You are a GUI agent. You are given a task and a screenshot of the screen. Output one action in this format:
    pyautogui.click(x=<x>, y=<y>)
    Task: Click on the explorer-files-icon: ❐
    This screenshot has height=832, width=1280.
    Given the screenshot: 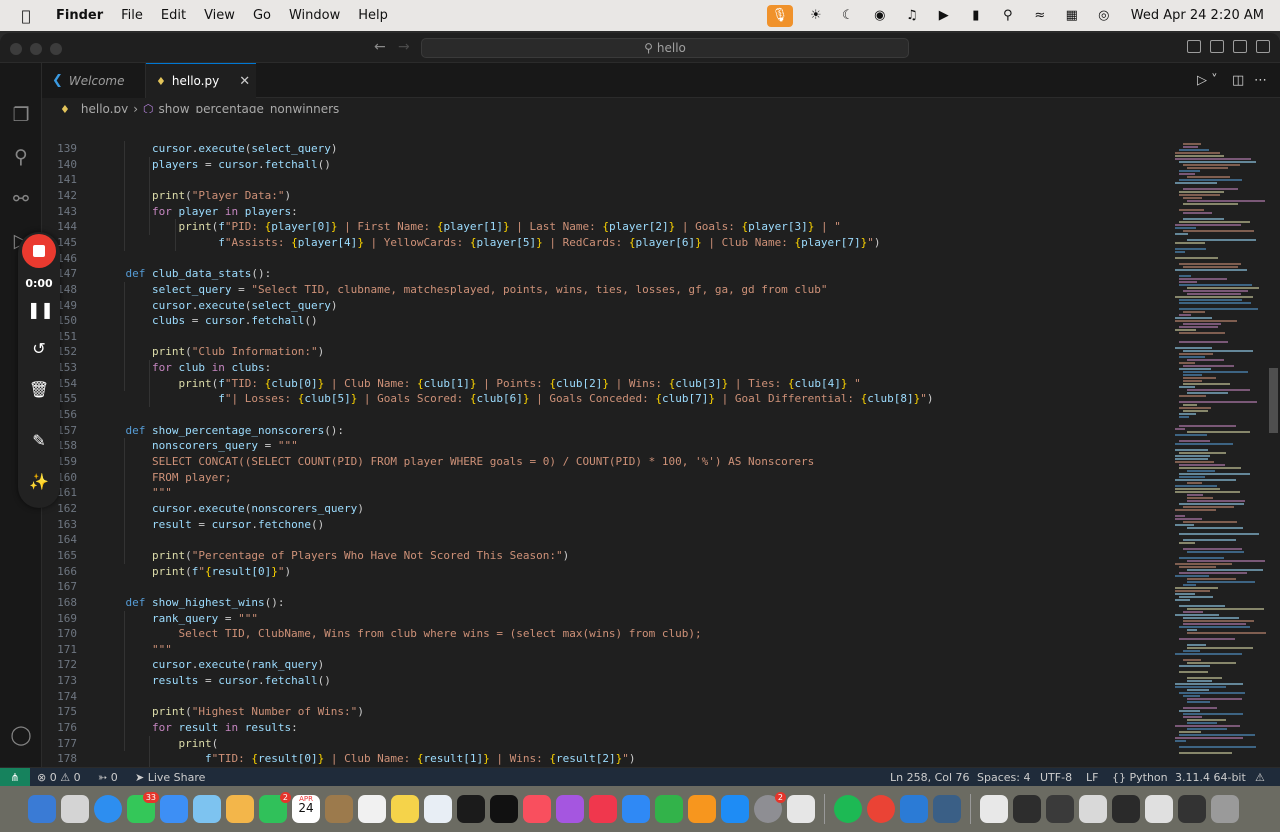 What is the action you would take?
    pyautogui.click(x=21, y=115)
    